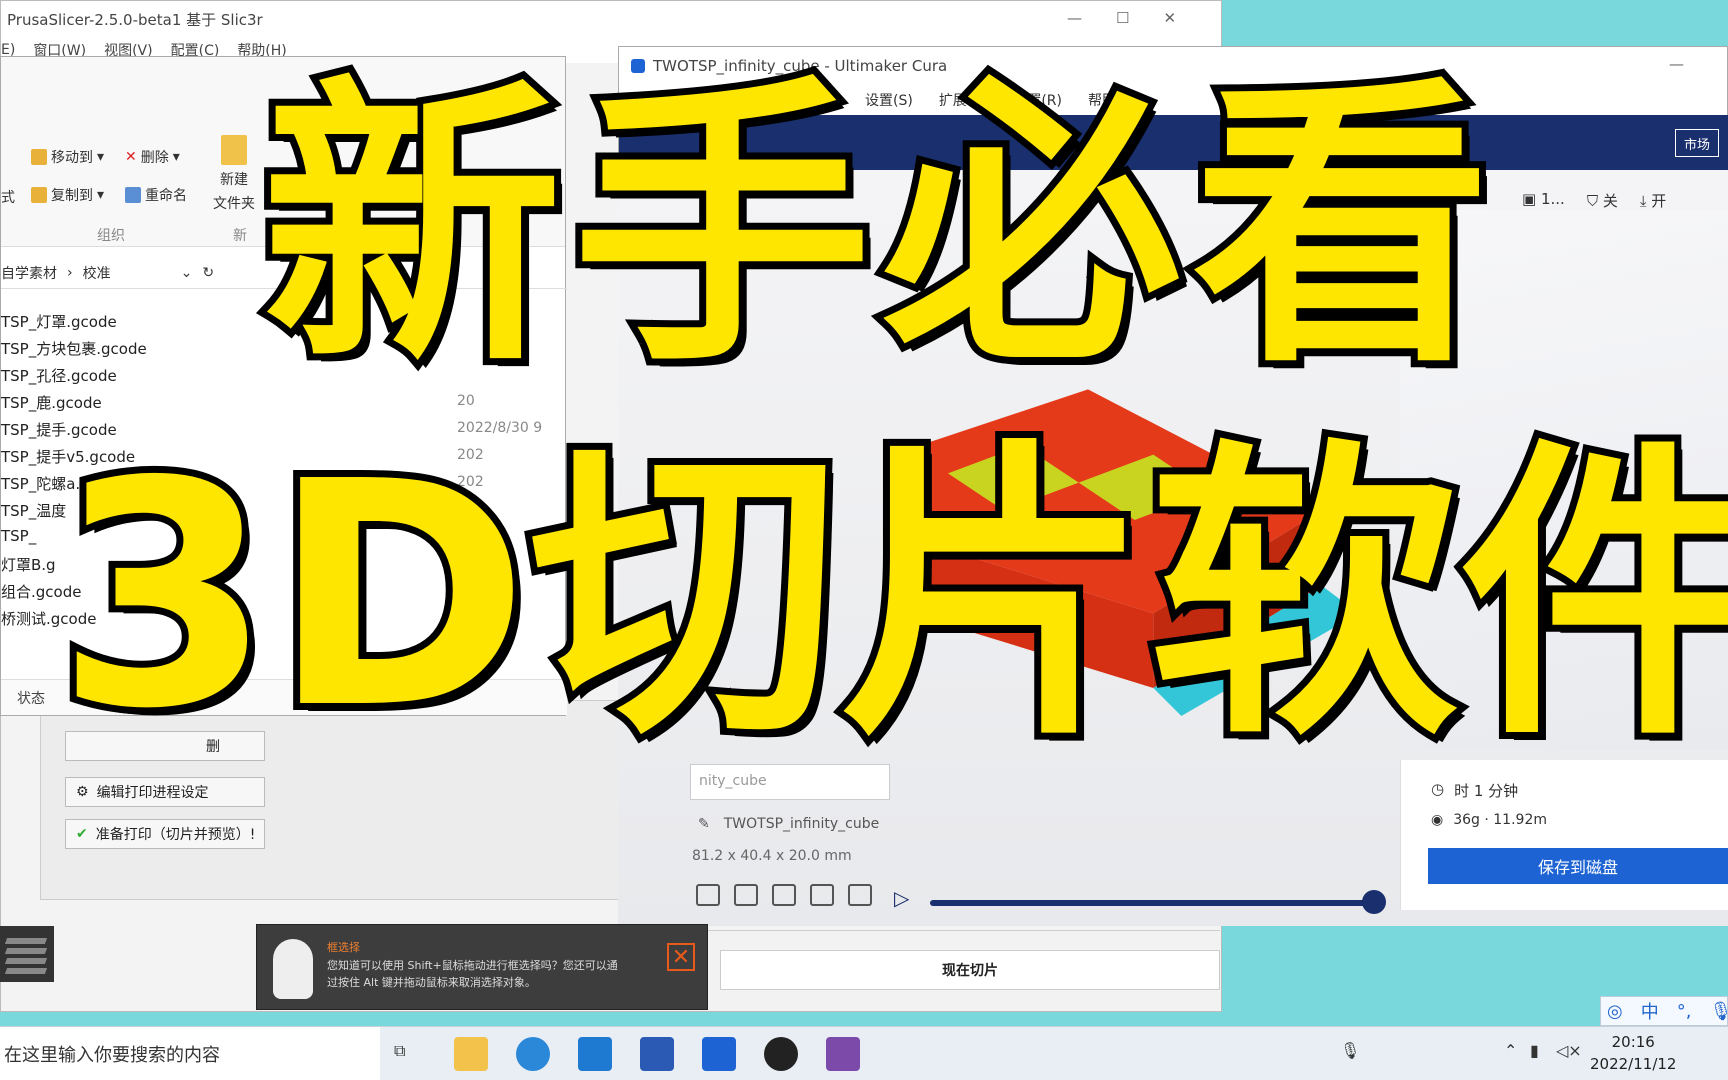 This screenshot has height=1080, width=1728. What do you see at coordinates (1633, 1053) in the screenshot?
I see `taskbar-clock: 20:16 2022/11/12` at bounding box center [1633, 1053].